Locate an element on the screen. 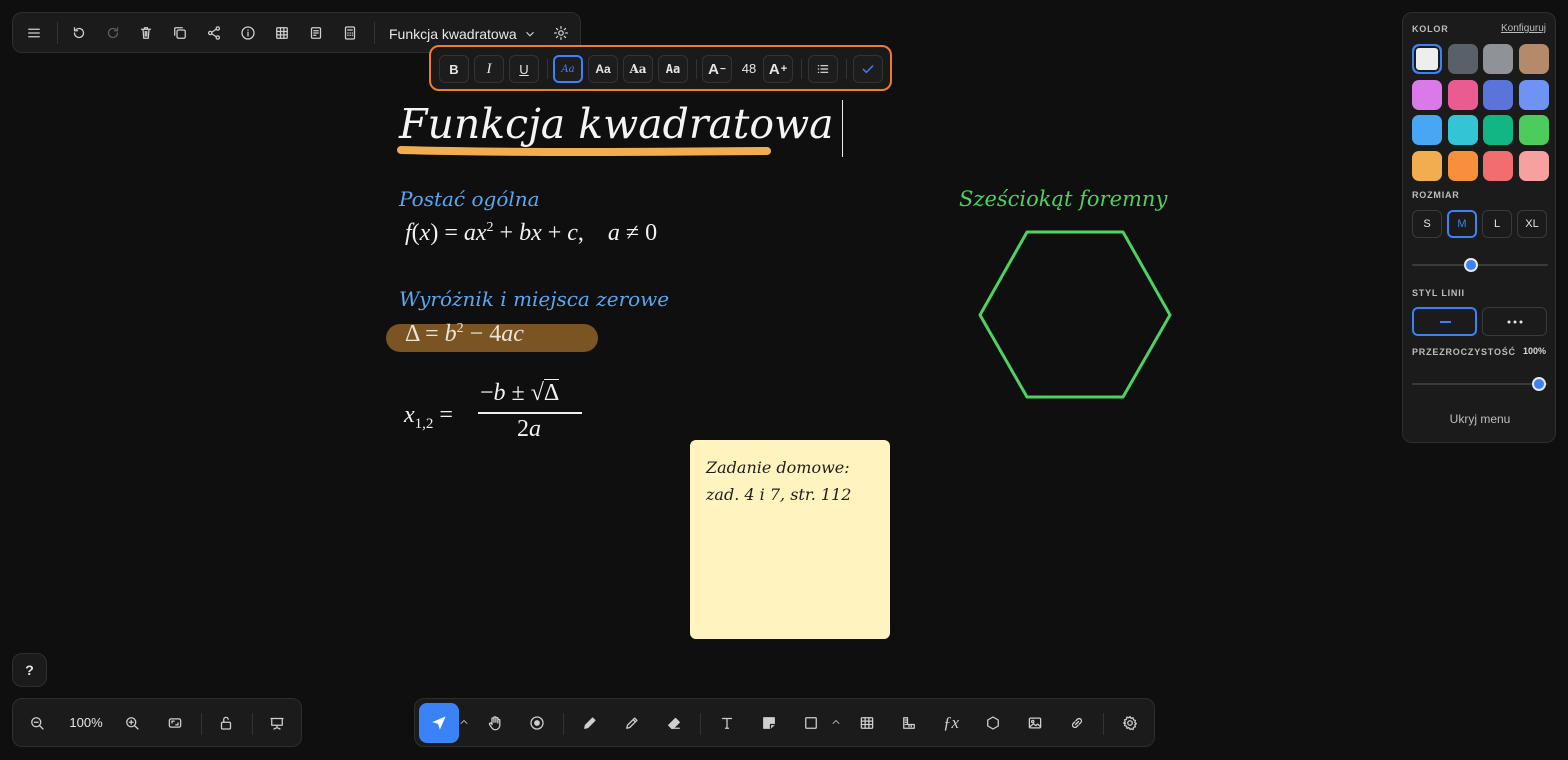 The width and height of the screenshot is (1568, 760). size-l-button: L is located at coordinates (1497, 224).